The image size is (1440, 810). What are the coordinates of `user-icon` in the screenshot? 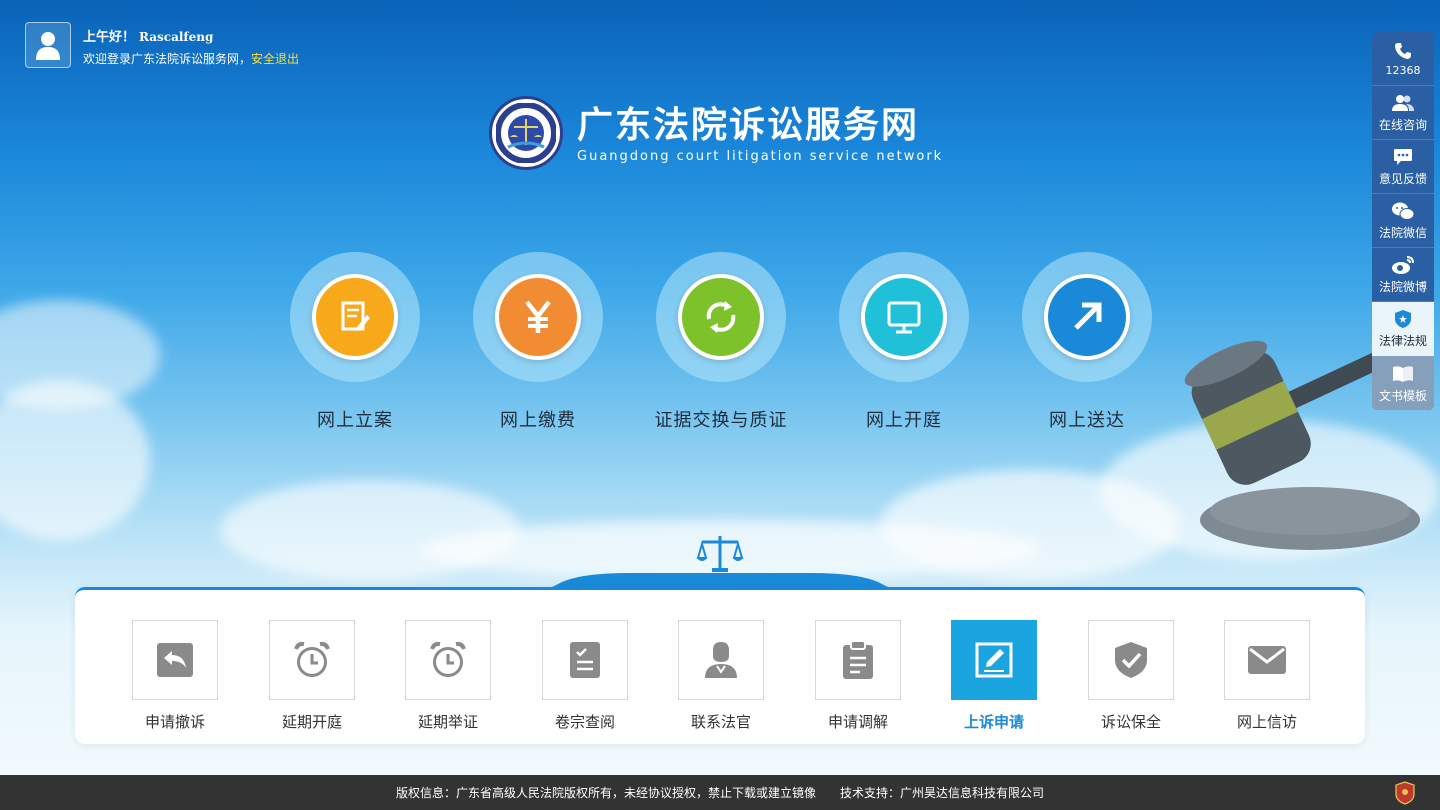 It's located at (48, 46).